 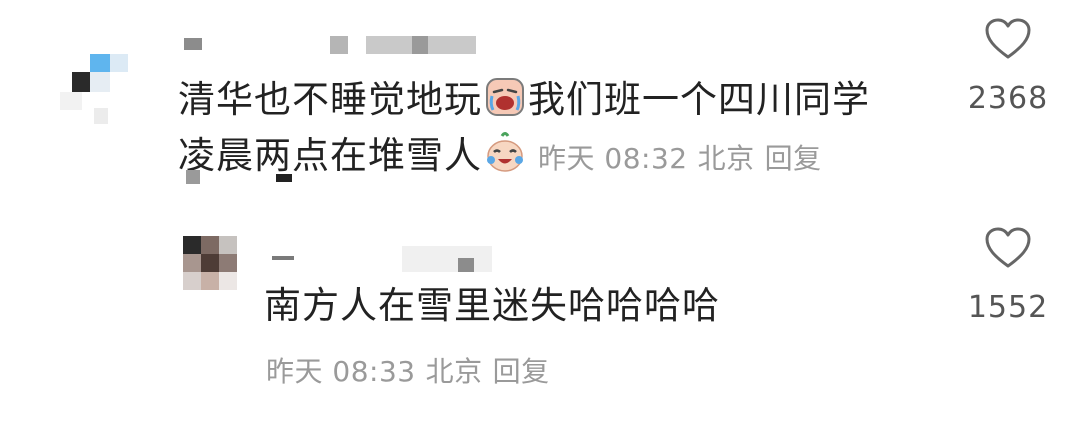 I want to click on comment-meta: 昨天 08:33 北京 回复, so click(x=413, y=370).